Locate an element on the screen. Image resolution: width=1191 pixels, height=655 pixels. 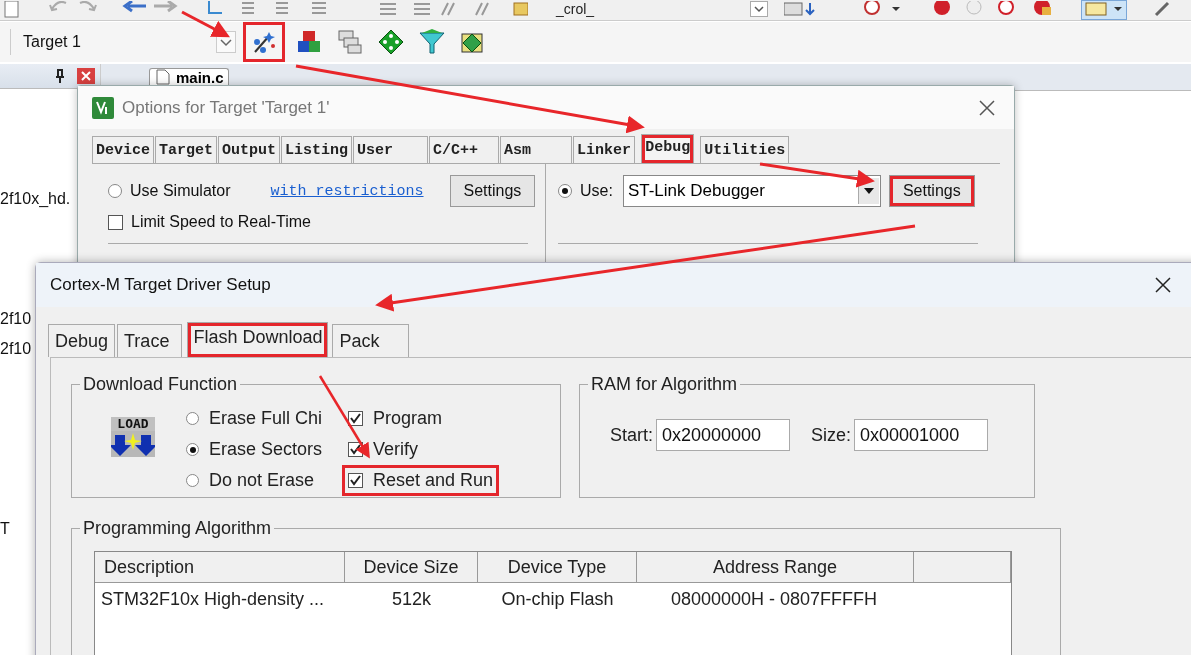
tab: Target is located at coordinates (186, 149).